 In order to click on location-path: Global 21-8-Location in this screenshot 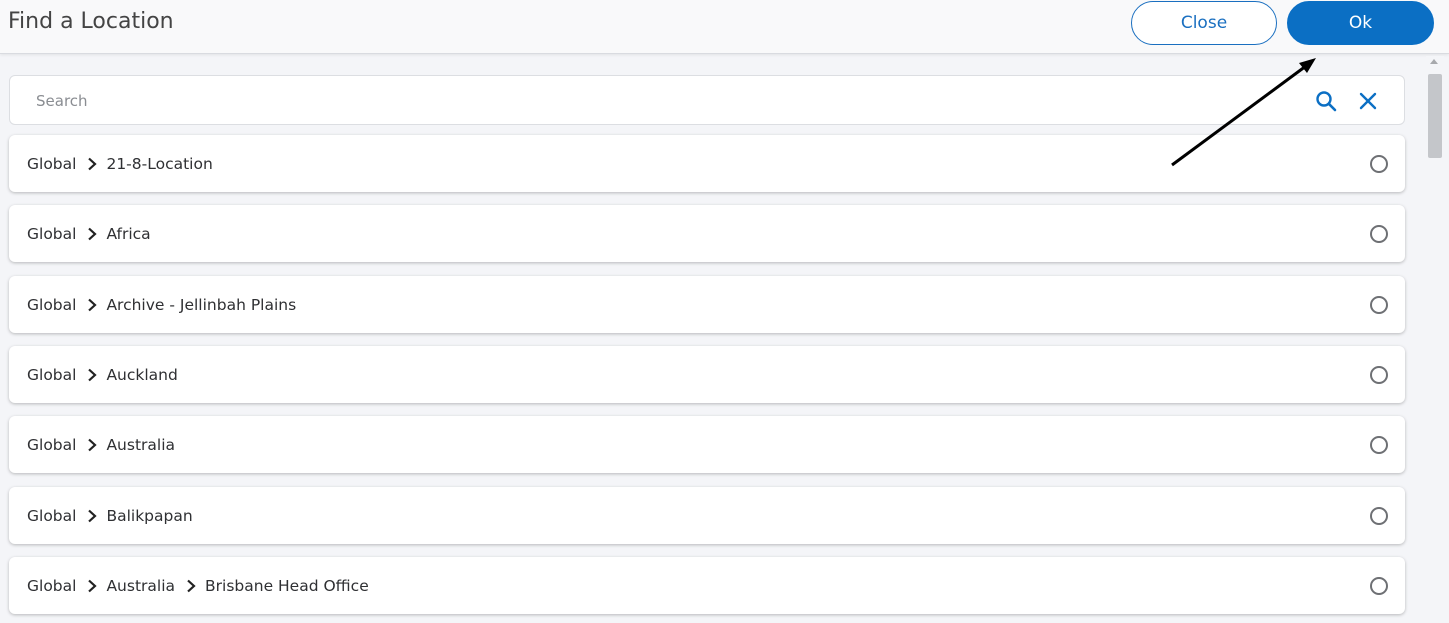, I will do `click(120, 163)`.